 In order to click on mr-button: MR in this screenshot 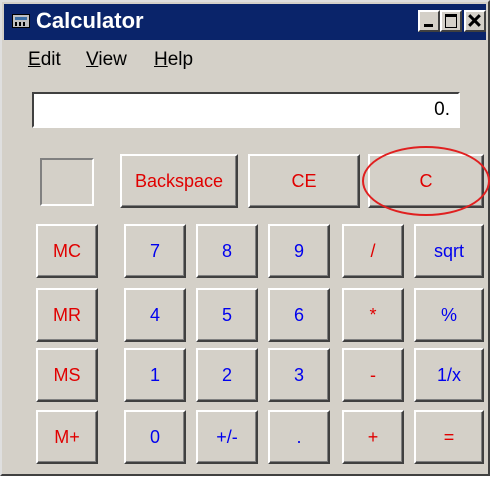, I will do `click(67, 315)`.